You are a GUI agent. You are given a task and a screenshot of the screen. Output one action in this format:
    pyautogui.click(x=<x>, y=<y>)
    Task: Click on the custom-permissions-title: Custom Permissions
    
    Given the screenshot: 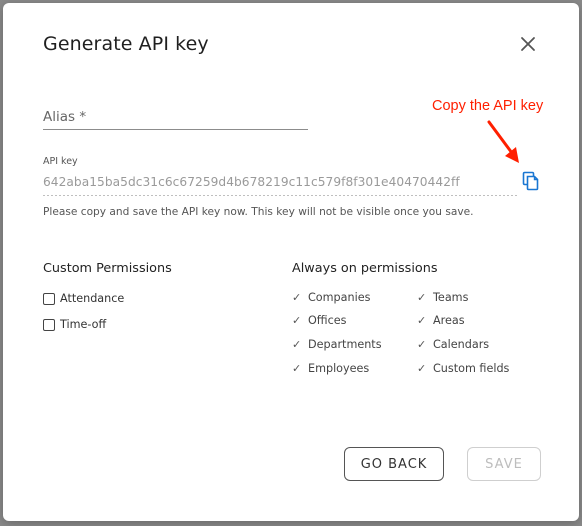 What is the action you would take?
    pyautogui.click(x=107, y=268)
    